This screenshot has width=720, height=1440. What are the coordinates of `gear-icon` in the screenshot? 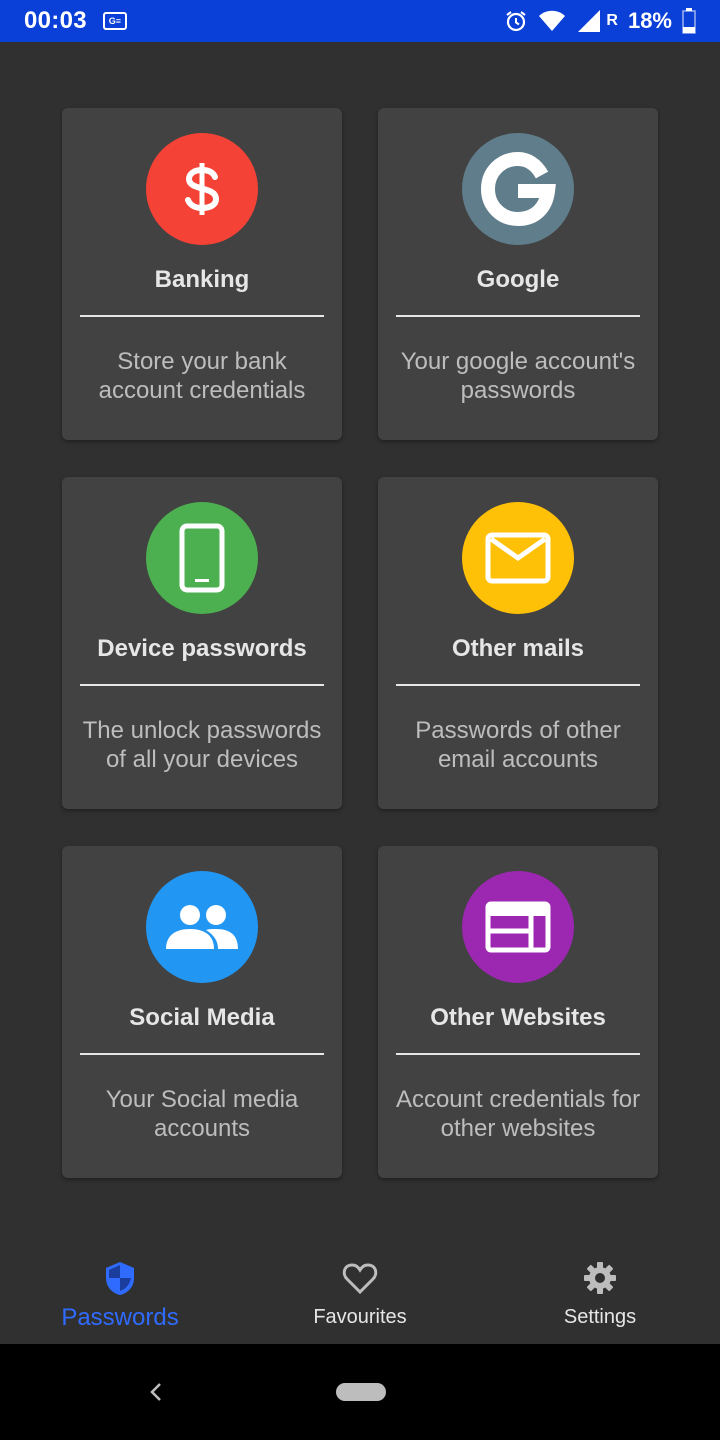 It's located at (600, 1278).